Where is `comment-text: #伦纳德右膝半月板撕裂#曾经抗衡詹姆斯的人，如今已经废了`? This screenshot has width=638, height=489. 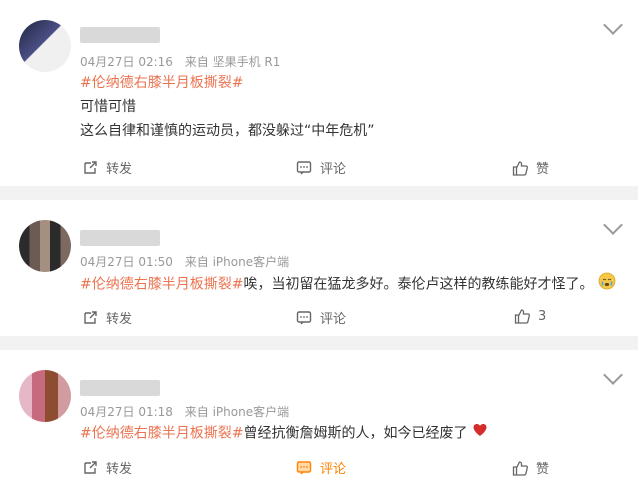
comment-text: #伦纳德右膝半月板撕裂#曾经抗衡詹姆斯的人，如今已经废了 is located at coordinates (284, 433).